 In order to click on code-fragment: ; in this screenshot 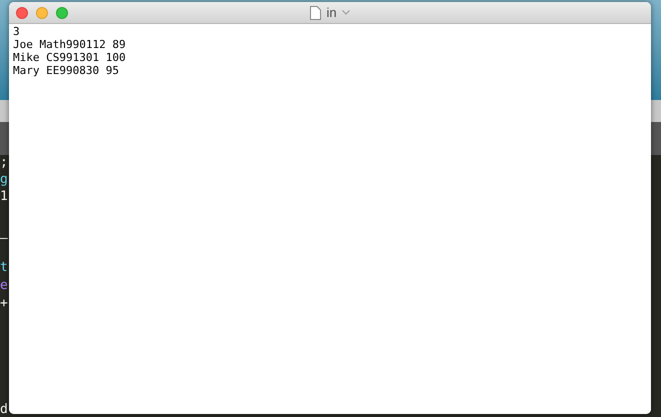, I will do `click(4, 163)`.